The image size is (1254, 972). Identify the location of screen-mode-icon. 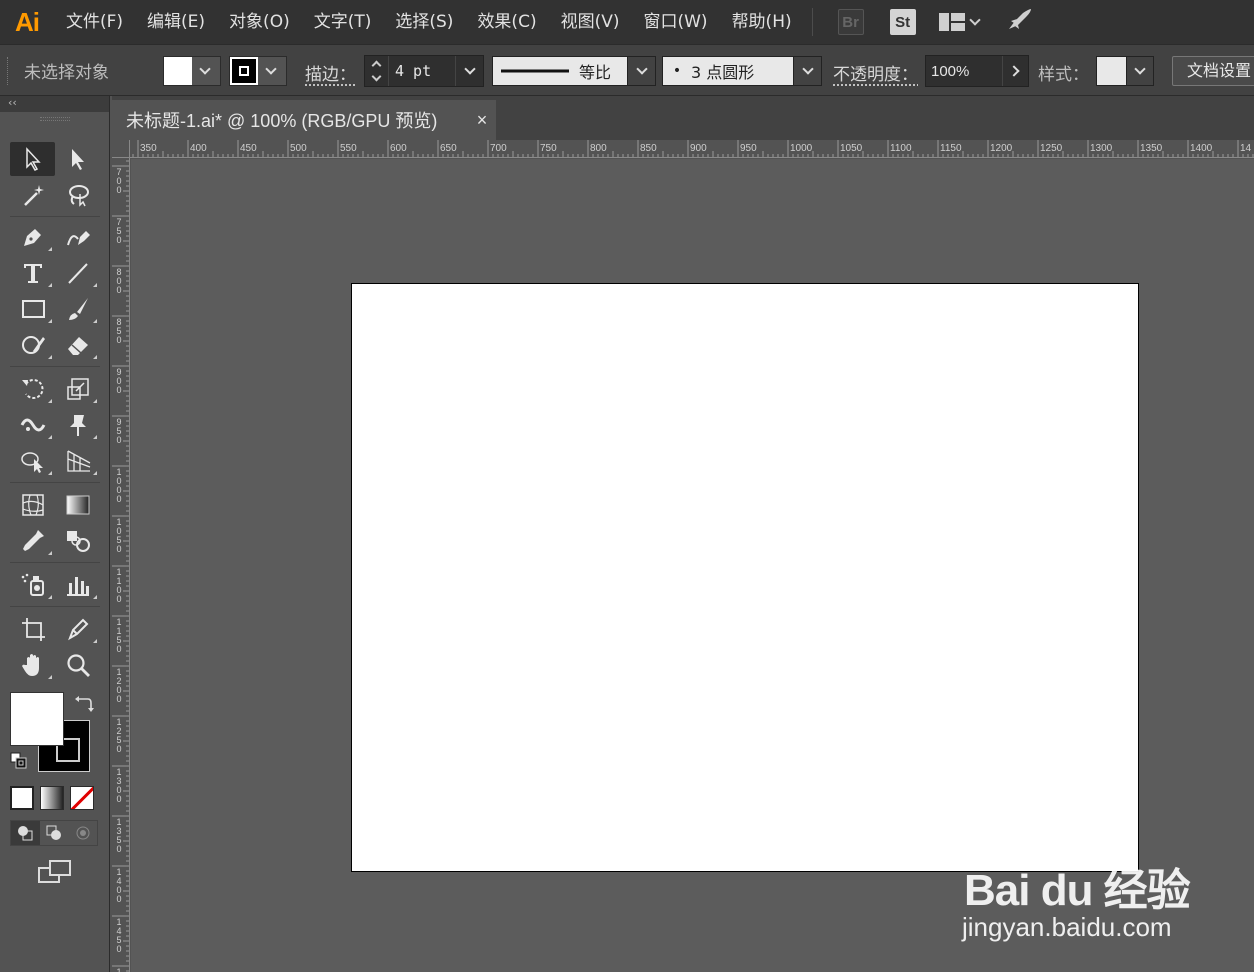
(55, 874).